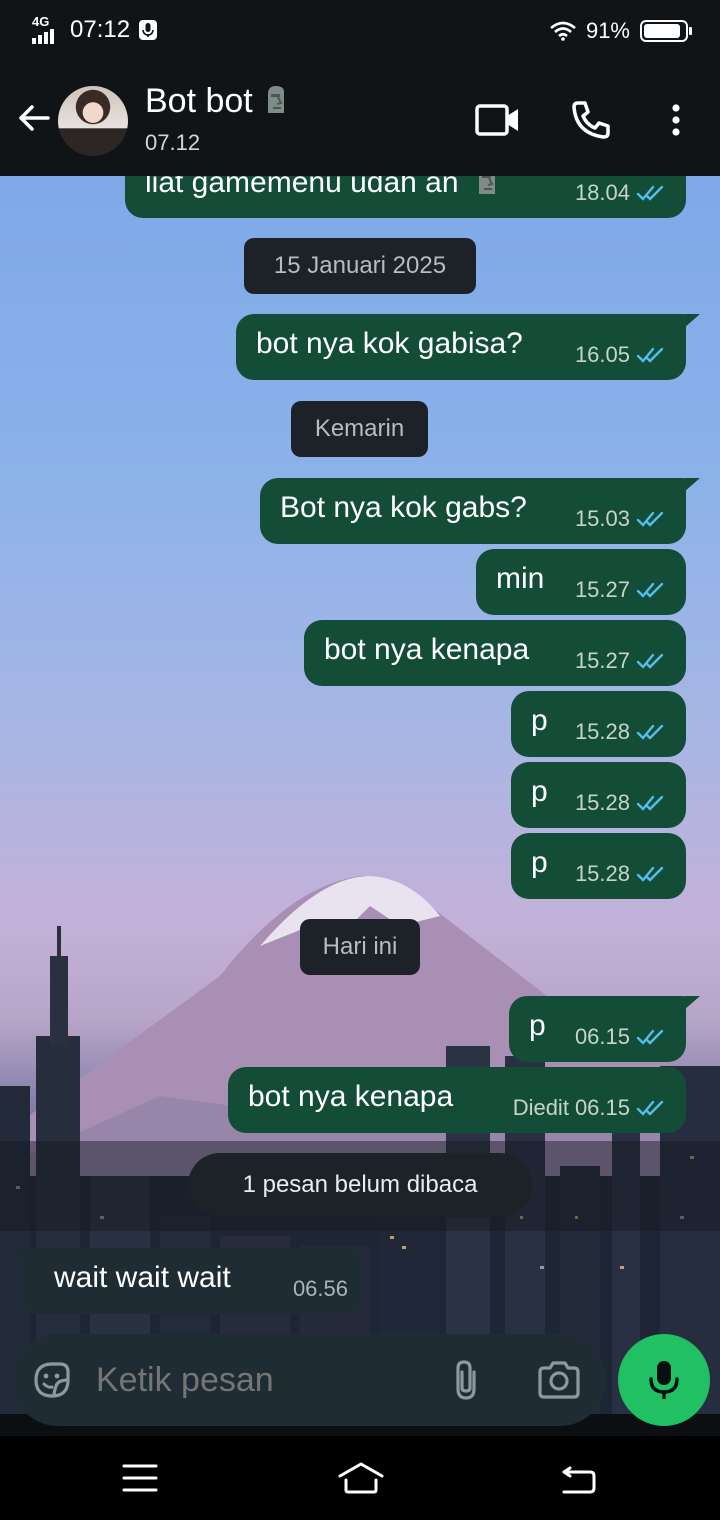 The width and height of the screenshot is (720, 1520). I want to click on status-bar: 4G 07:12 91%, so click(360, 31).